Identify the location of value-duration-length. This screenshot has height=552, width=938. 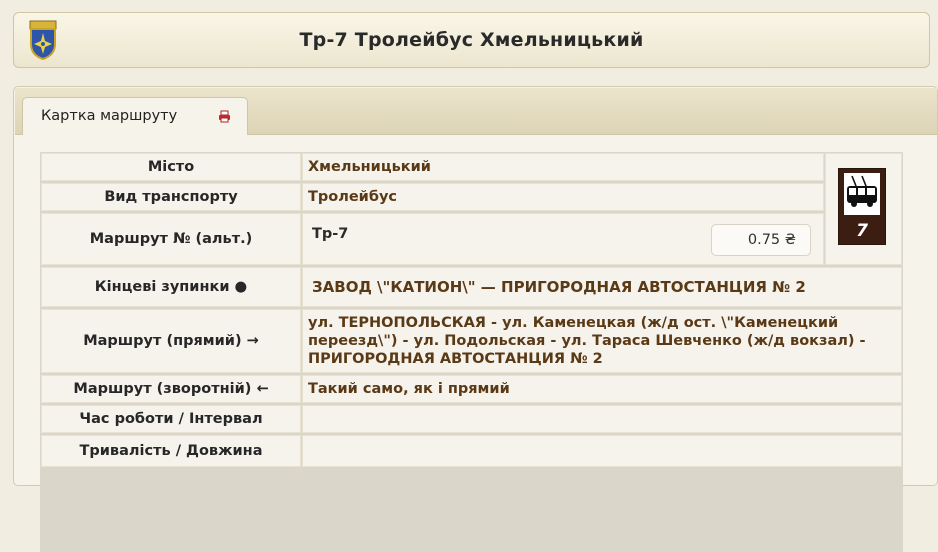
(602, 451).